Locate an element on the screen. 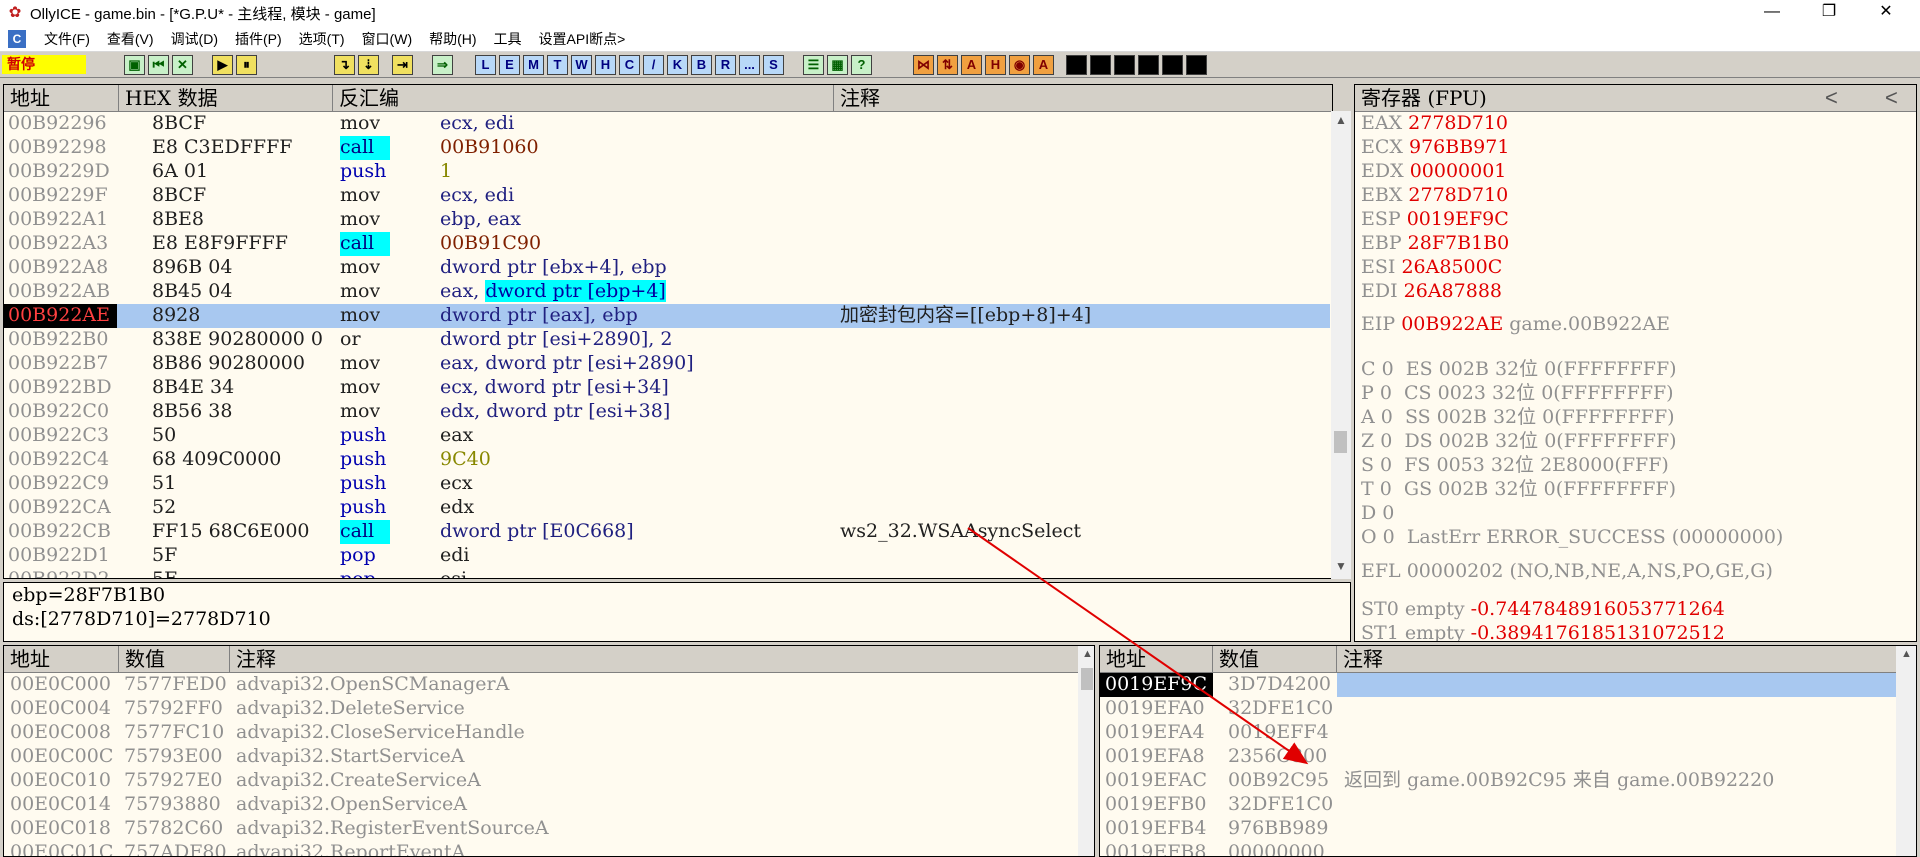 Image resolution: width=1920 pixels, height=857 pixels. column-comment: 注释 is located at coordinates (1083, 98).